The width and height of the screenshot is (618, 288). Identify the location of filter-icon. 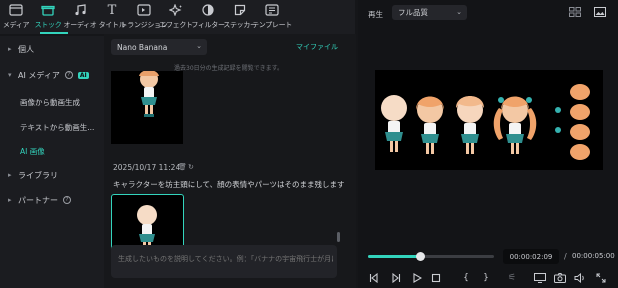
(208, 10).